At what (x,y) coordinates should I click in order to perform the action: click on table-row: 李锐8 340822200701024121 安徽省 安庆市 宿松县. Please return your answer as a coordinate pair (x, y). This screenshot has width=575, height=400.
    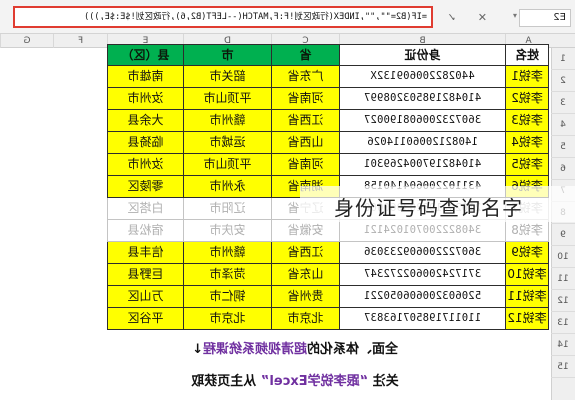
    Looking at the image, I should click on (328, 231).